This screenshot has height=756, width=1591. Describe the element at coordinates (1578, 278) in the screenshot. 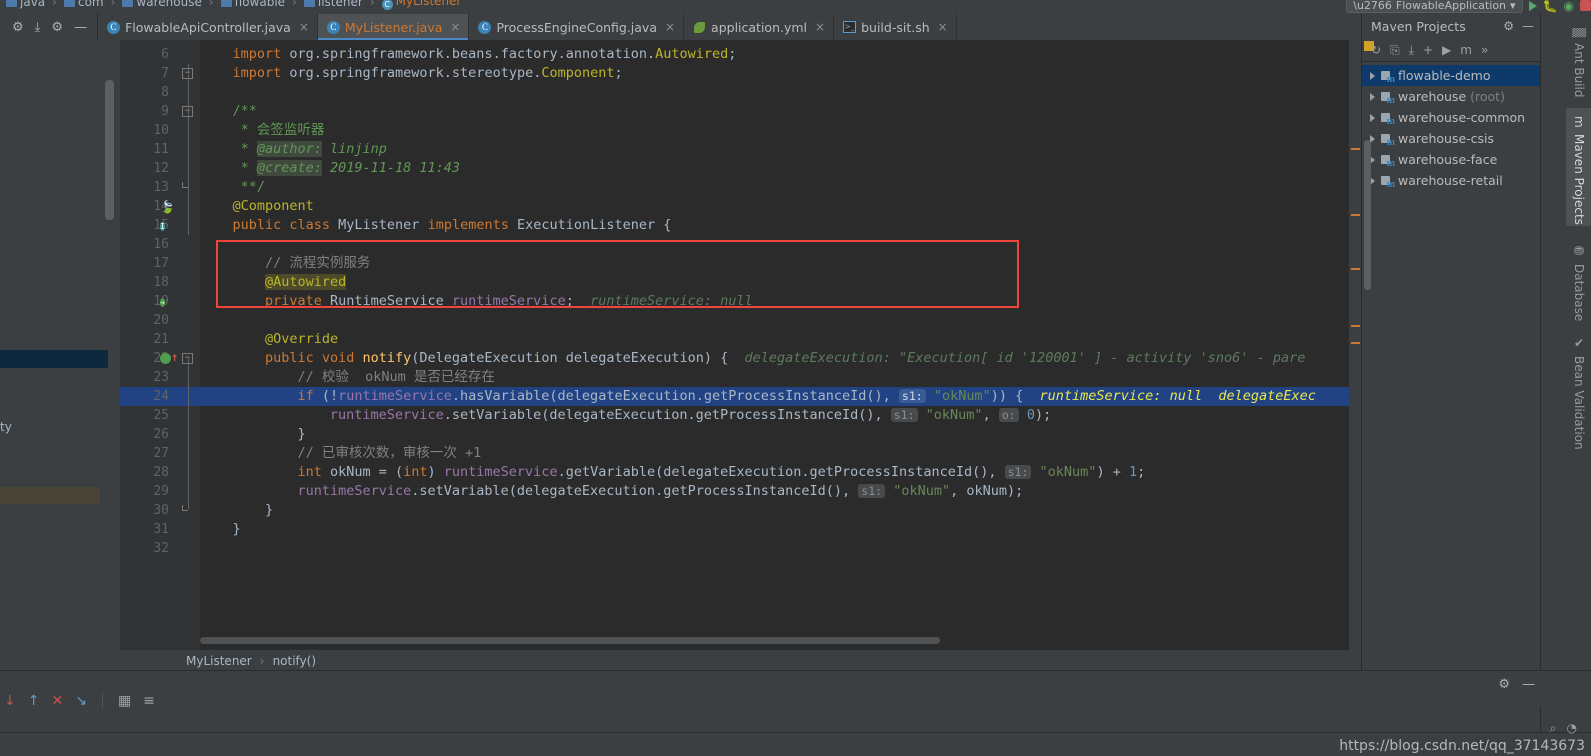

I see `tool-window-tab-database: ⛃ Database` at that location.